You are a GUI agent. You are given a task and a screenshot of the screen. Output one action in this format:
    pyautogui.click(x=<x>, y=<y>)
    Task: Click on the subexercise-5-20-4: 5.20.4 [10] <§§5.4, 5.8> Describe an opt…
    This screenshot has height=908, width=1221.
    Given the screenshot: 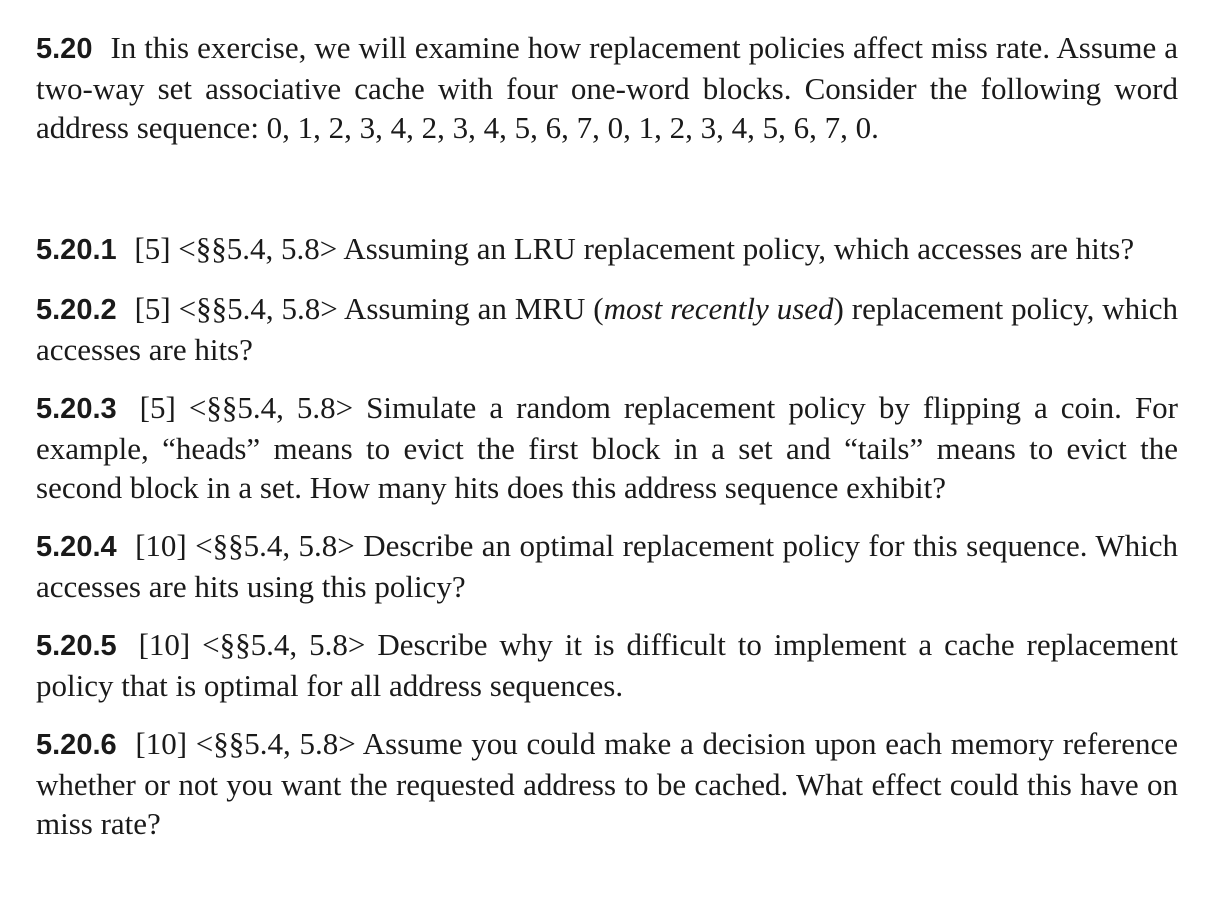 What is the action you would take?
    pyautogui.click(x=607, y=566)
    